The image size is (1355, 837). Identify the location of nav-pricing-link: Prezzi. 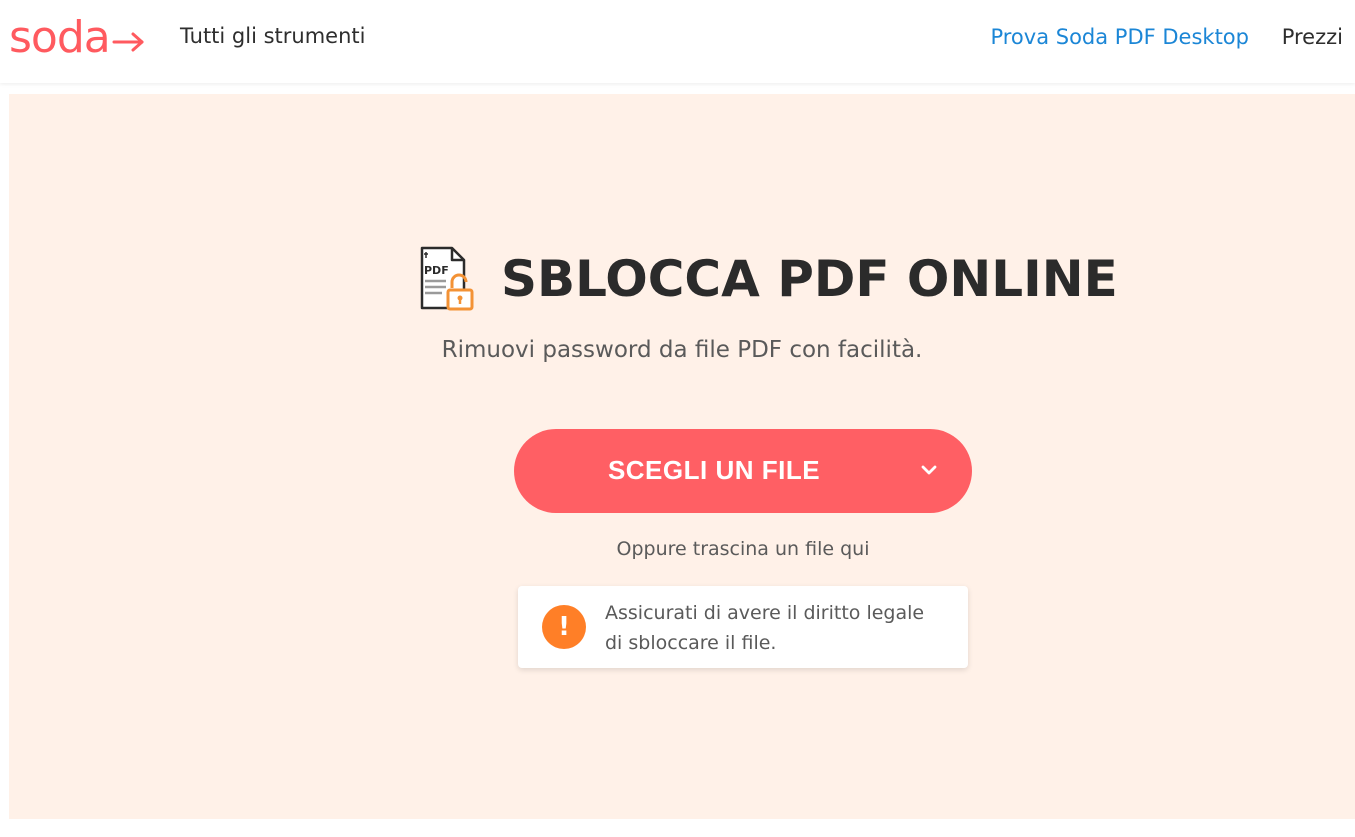
(1312, 37).